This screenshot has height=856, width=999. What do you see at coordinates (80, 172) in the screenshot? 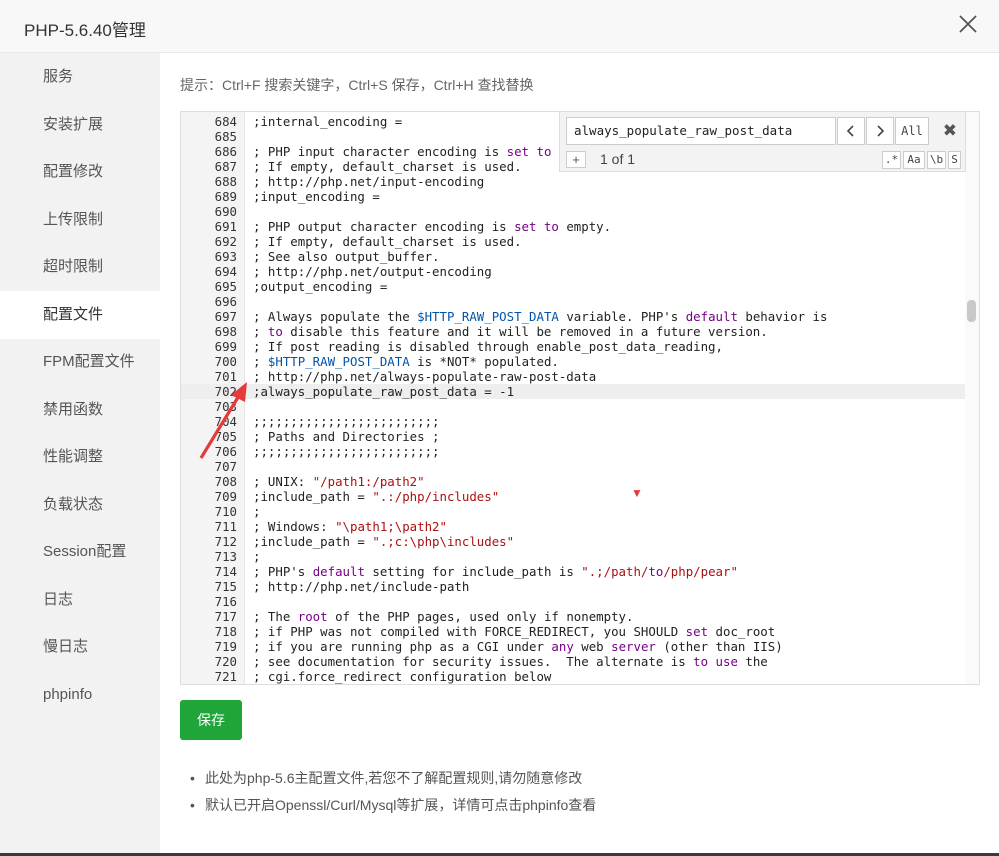
I see `sidebar-item-config-modify: 配置修改` at bounding box center [80, 172].